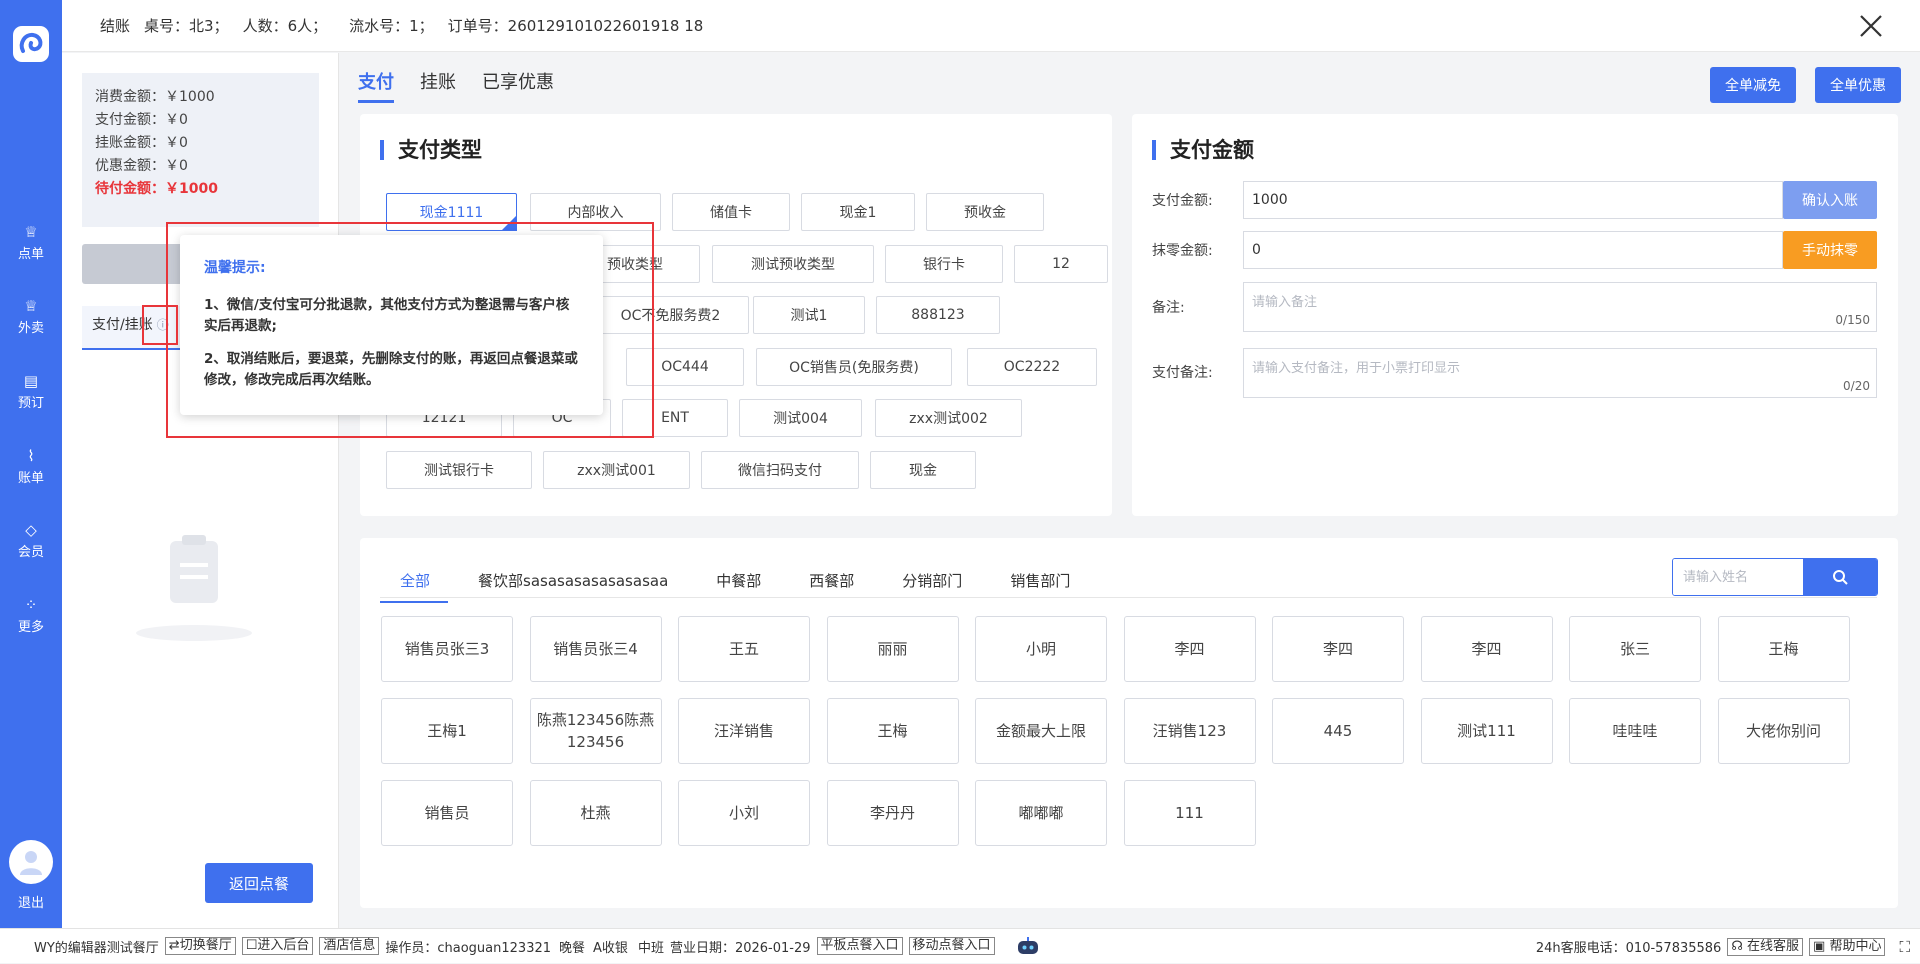  Describe the element at coordinates (744, 649) in the screenshot. I see `salesperson-button: 王五` at that location.